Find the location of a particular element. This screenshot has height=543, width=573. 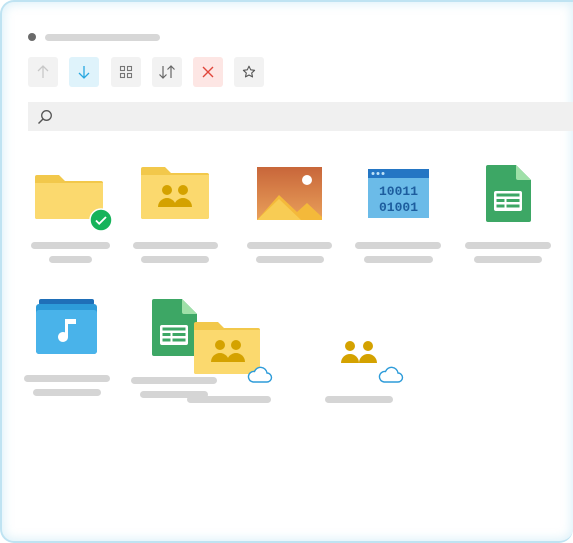

window-dot-icon is located at coordinates (32, 37).